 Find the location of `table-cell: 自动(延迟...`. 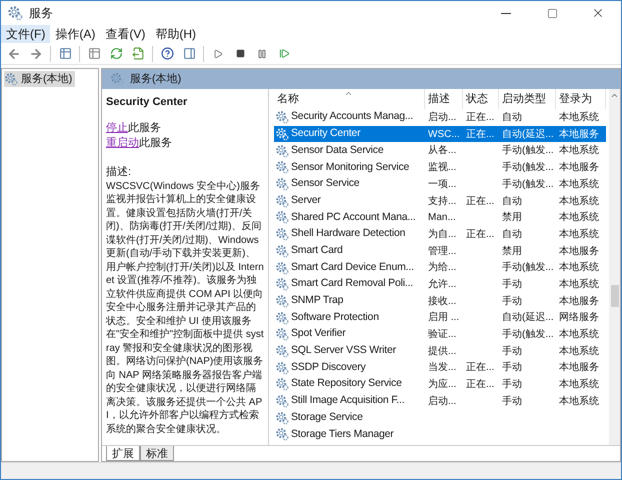

table-cell: 自动(延迟... is located at coordinates (528, 318).